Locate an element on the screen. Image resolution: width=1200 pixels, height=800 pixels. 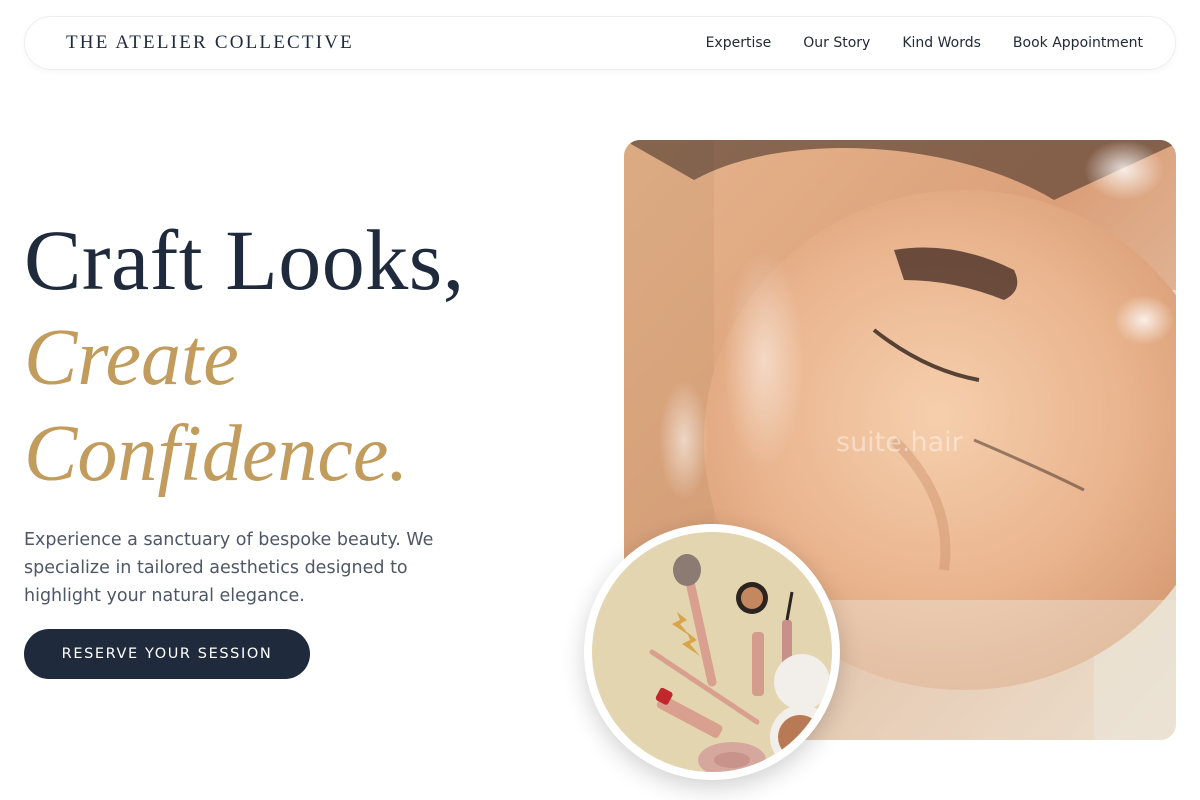
makeup-illustration is located at coordinates (712, 652).